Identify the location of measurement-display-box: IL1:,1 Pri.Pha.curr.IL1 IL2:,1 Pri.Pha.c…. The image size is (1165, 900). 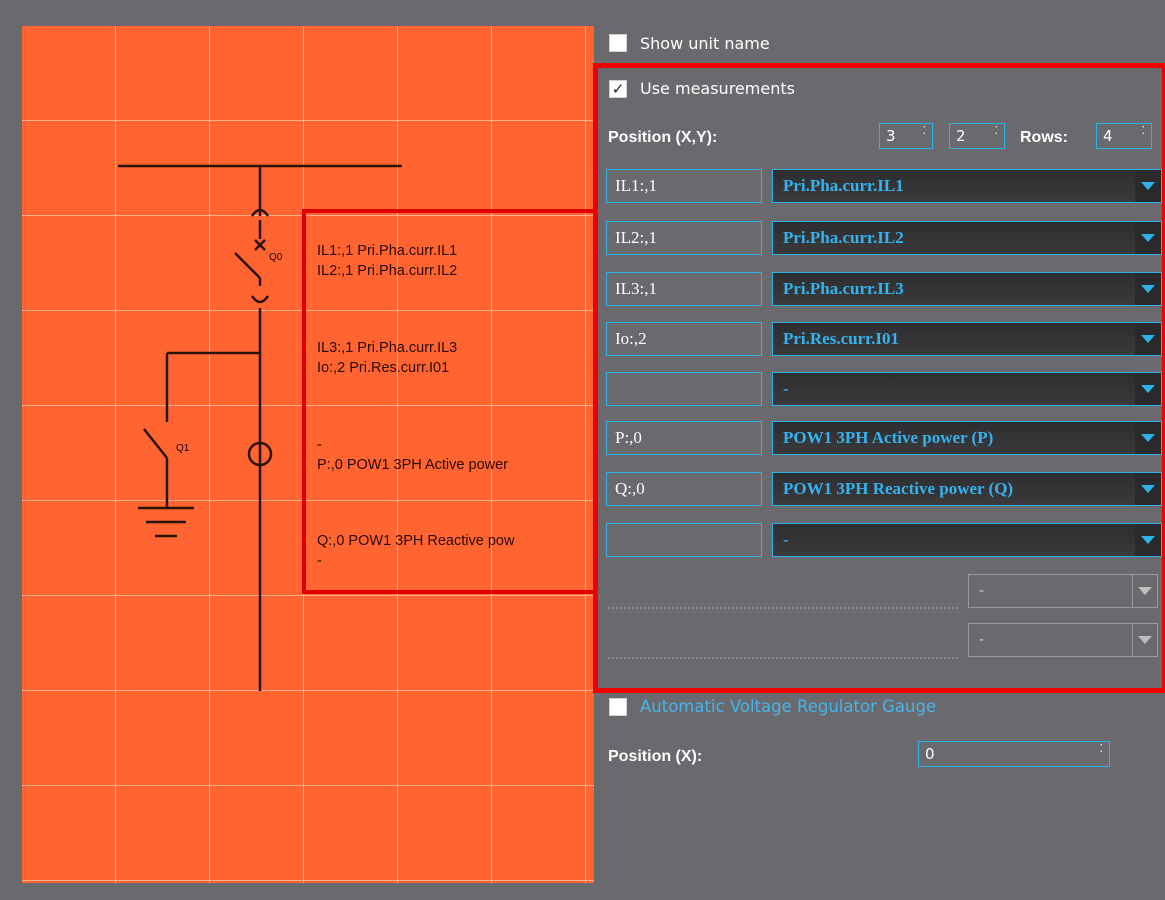
(452, 401).